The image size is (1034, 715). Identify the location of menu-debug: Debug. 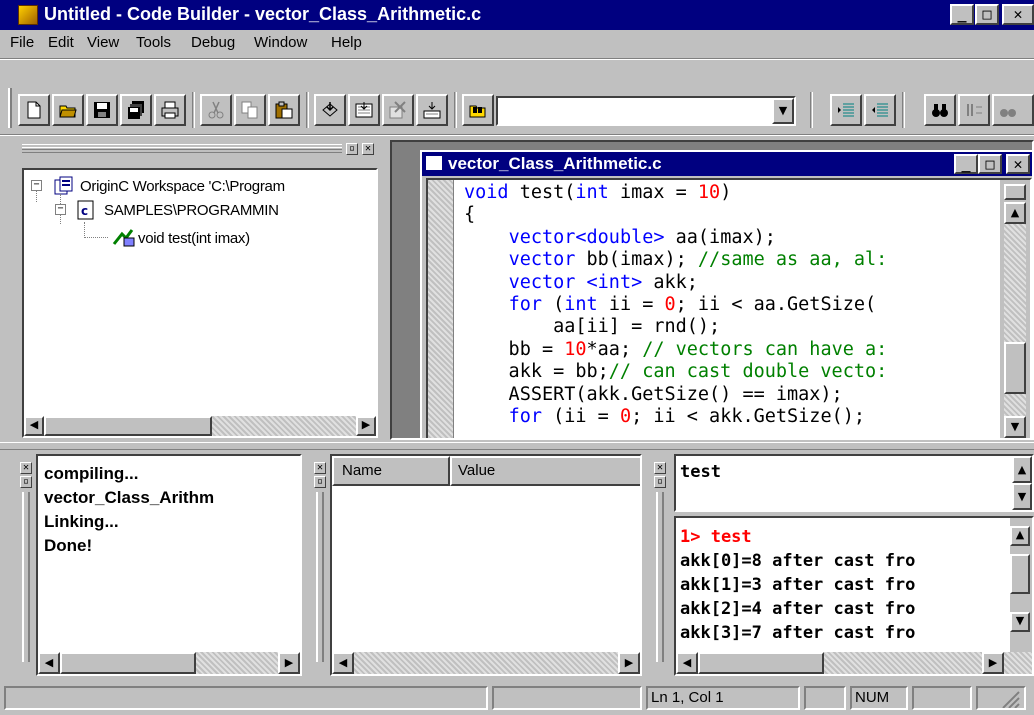
(213, 42).